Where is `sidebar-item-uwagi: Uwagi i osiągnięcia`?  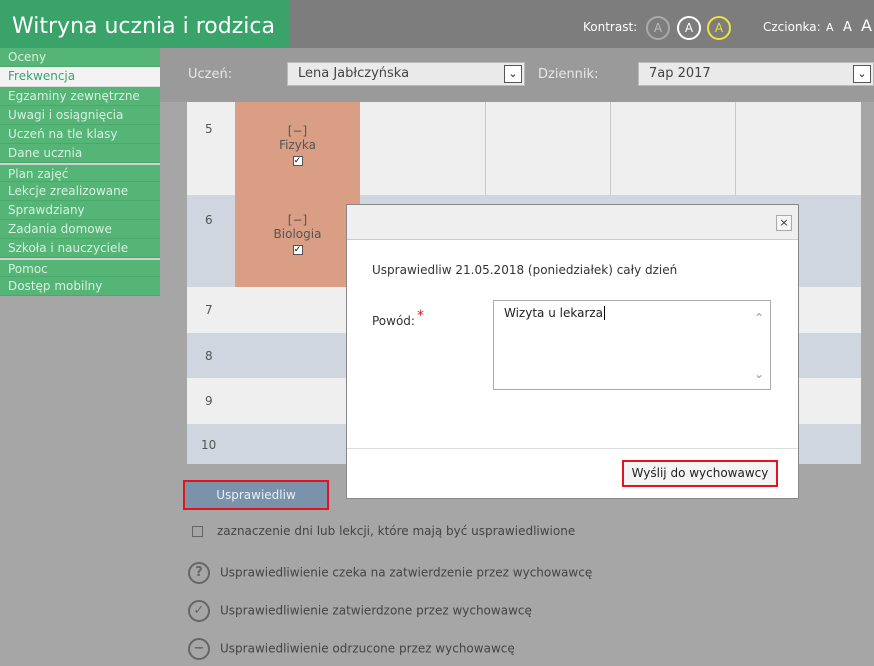
sidebar-item-uwagi: Uwagi i osiągnięcia is located at coordinates (80, 115).